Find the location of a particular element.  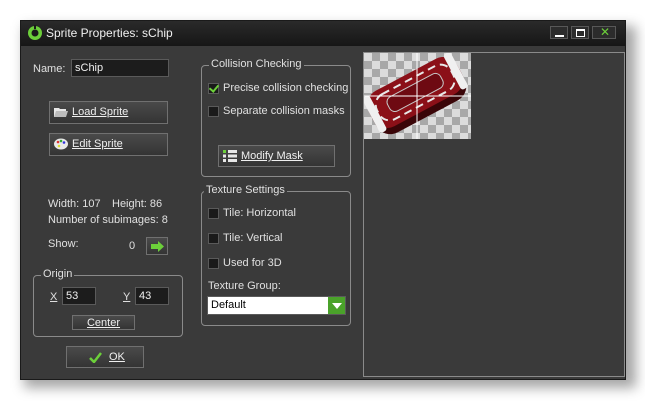

height-text: Height: 86 is located at coordinates (137, 204).